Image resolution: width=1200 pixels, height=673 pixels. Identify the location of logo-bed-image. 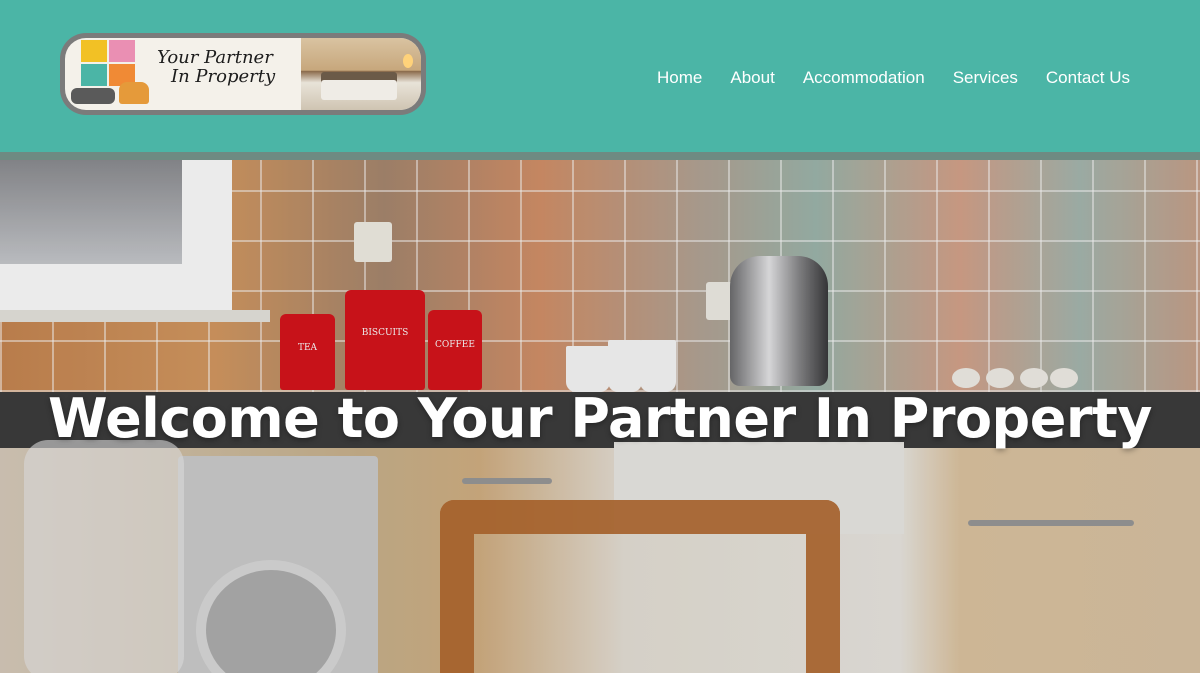
(359, 90).